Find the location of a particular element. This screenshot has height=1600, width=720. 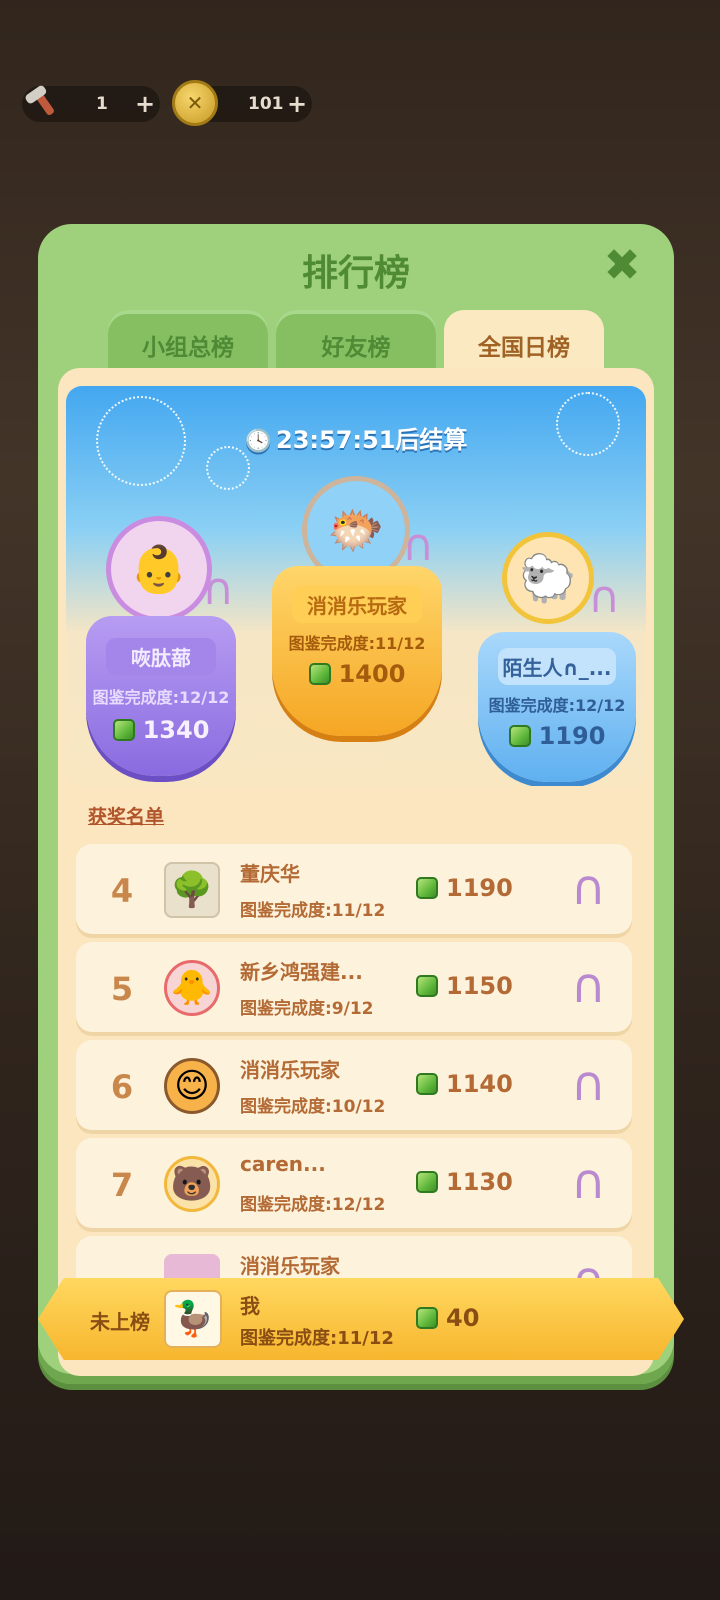

player-score: 1340 is located at coordinates (161, 730).